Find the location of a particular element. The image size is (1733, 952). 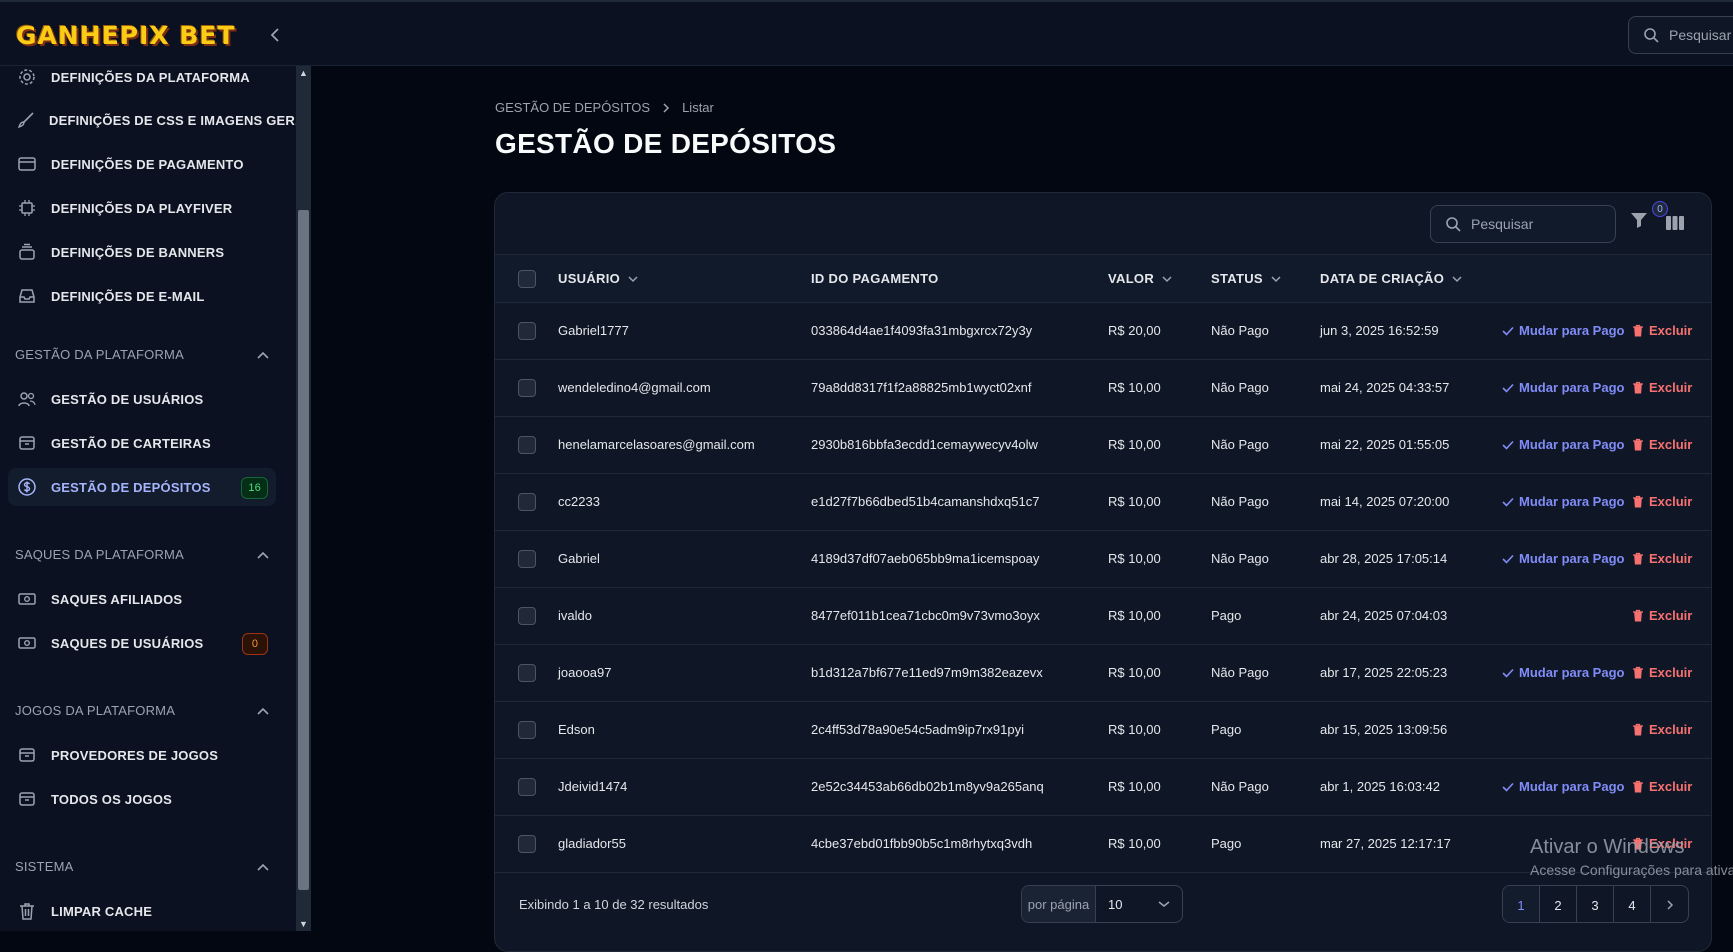

app-logo: GANHEPIX BET is located at coordinates (126, 35).